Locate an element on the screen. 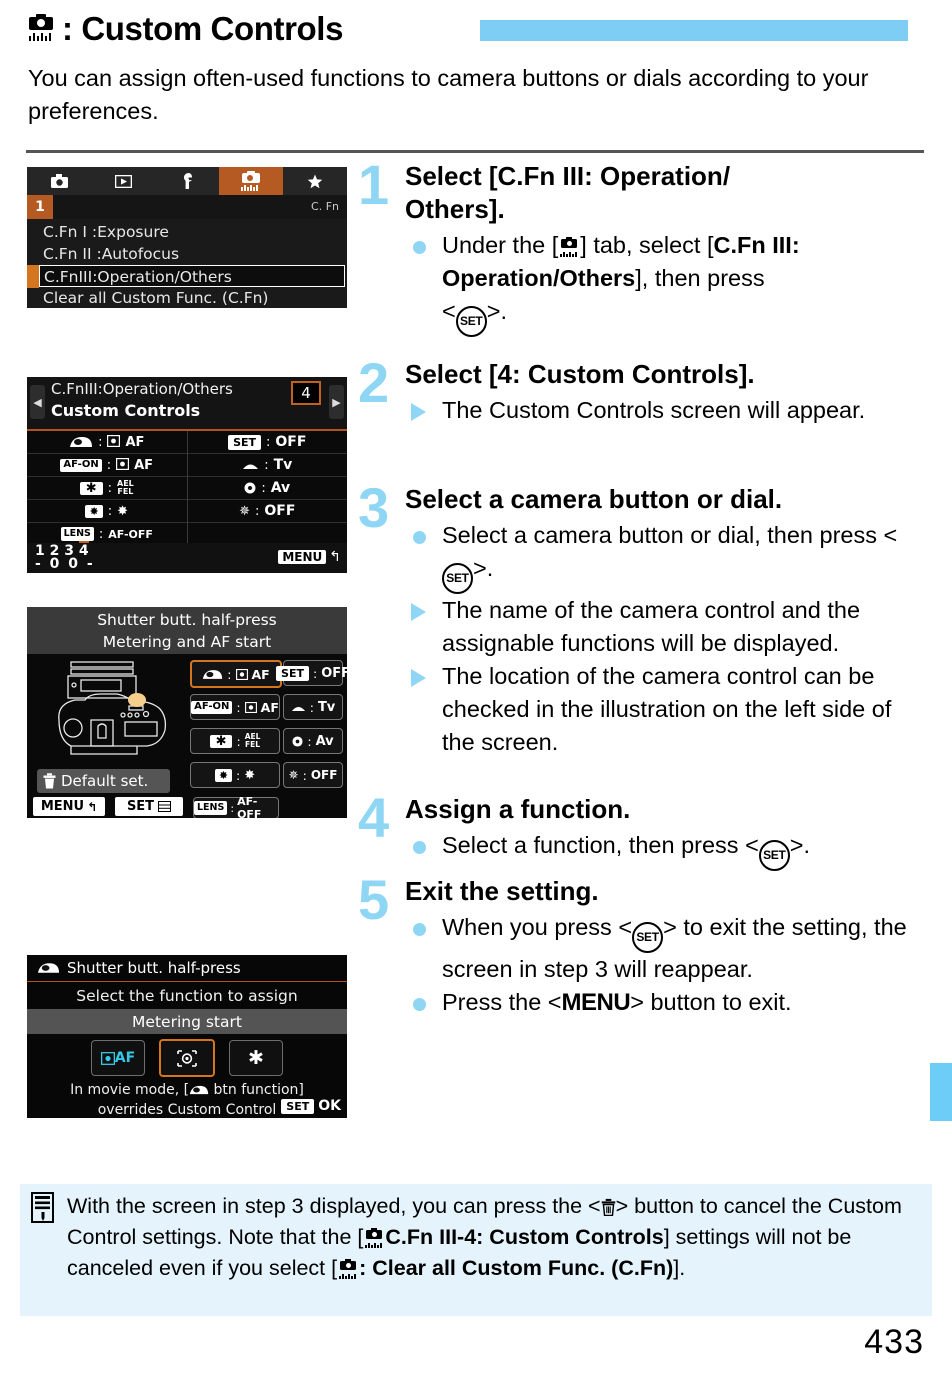  horizontal-divider is located at coordinates (475, 151).